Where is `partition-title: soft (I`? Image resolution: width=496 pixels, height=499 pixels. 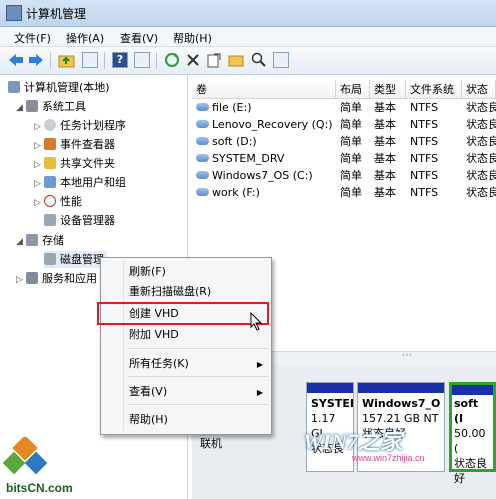 partition-title: soft (I is located at coordinates (466, 411).